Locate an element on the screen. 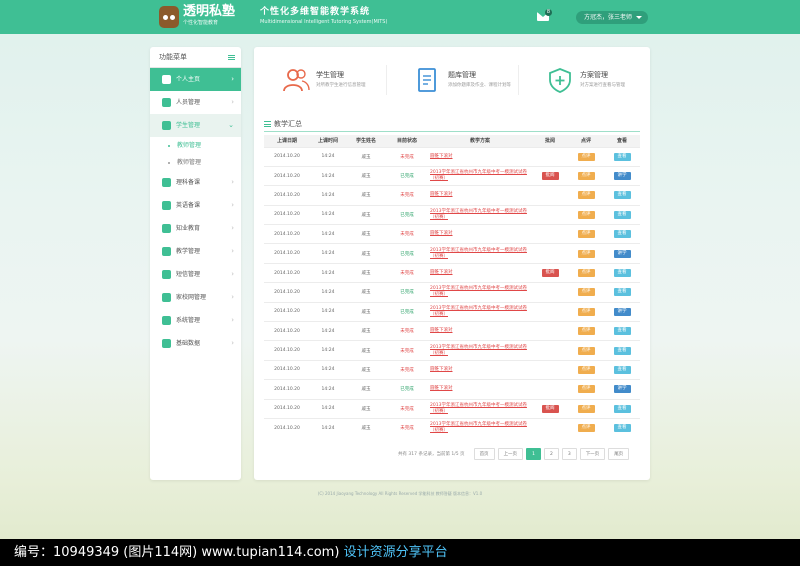  cell-plan: 2013学年浙江省杭州市九年级中考一模测试试卷（初赛） is located at coordinates (480, 311).